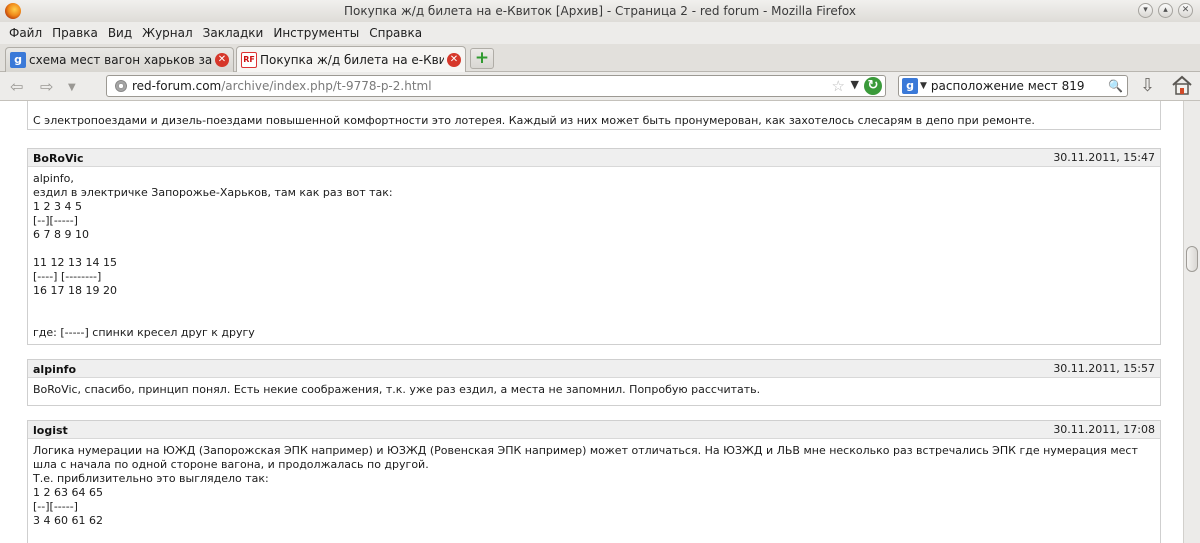  I want to click on post-text-line: 6 7 8 9 10, so click(61, 234).